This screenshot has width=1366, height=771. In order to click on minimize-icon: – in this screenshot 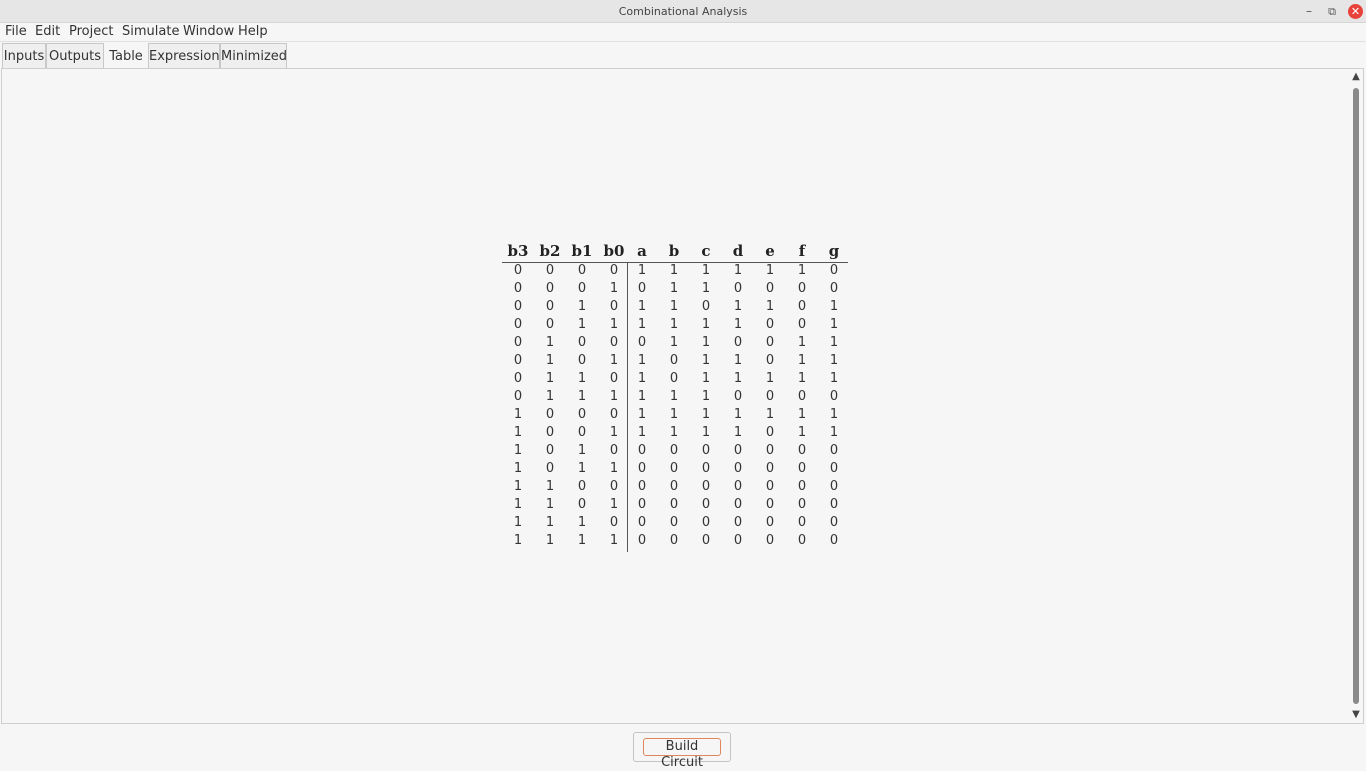, I will do `click(1309, 11)`.